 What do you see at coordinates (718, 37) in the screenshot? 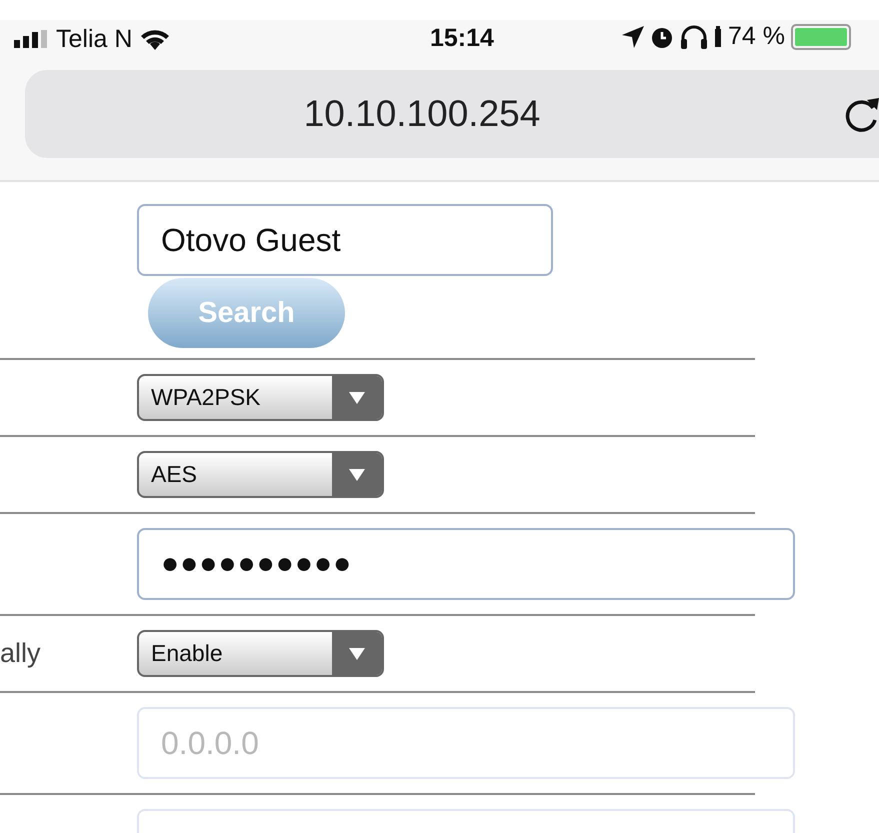
I see `battery-level-icon` at bounding box center [718, 37].